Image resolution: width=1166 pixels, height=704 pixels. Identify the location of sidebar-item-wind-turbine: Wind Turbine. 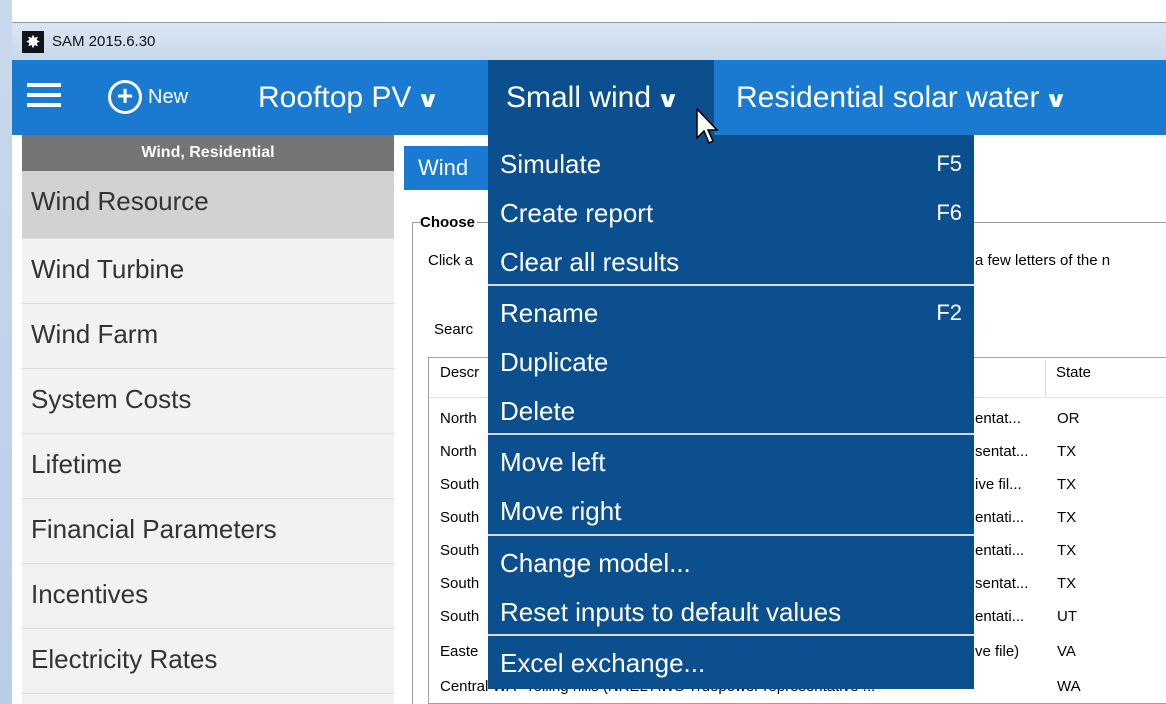
(208, 271).